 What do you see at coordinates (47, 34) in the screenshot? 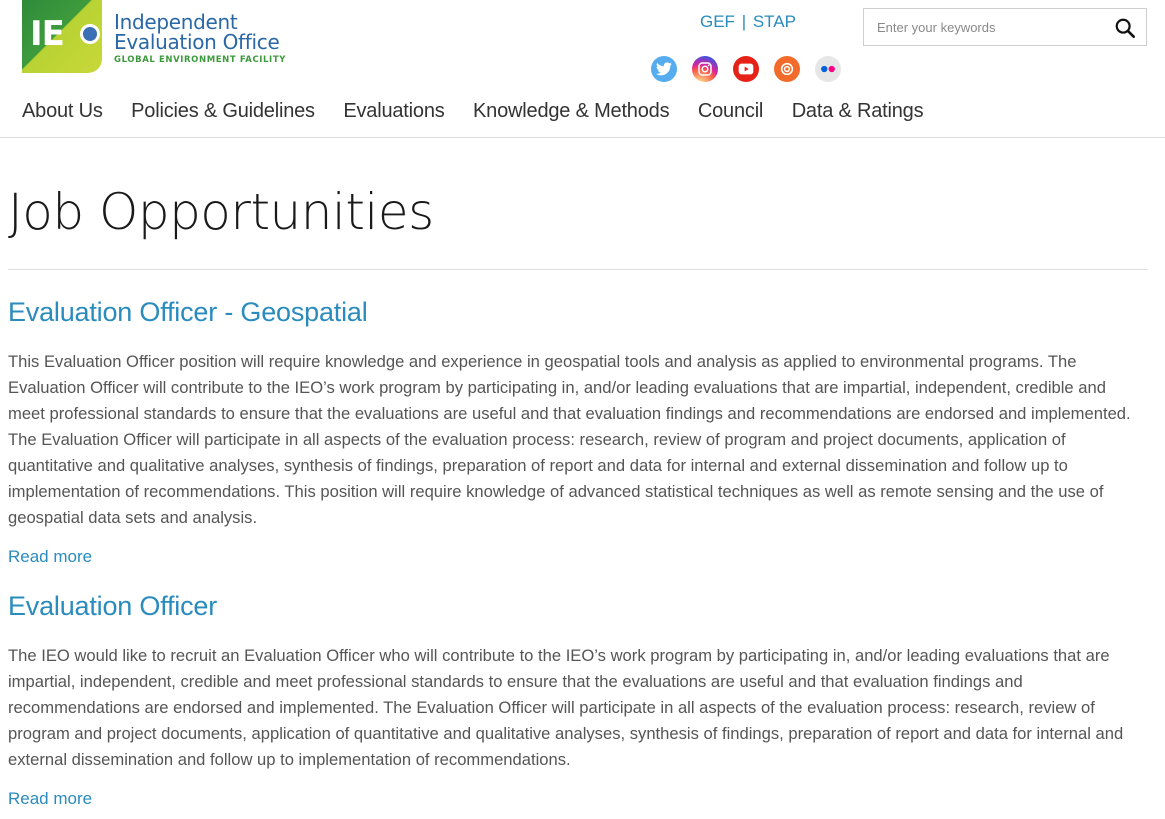
I see `logo-mark-text: IE` at bounding box center [47, 34].